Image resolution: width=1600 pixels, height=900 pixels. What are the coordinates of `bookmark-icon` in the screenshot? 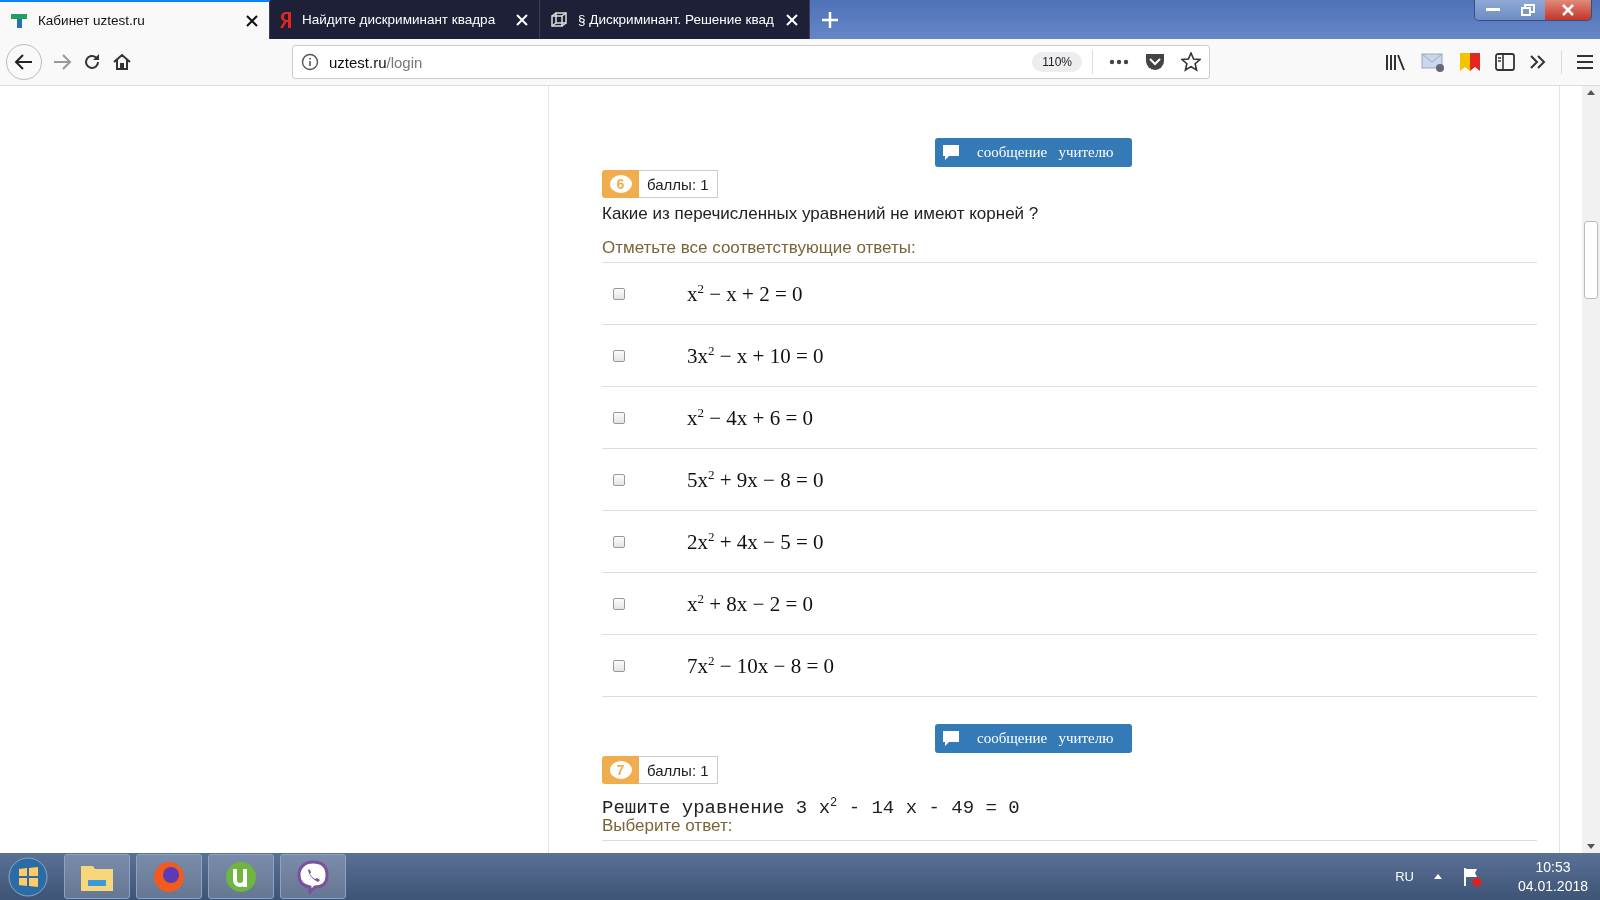 It's located at (1470, 62).